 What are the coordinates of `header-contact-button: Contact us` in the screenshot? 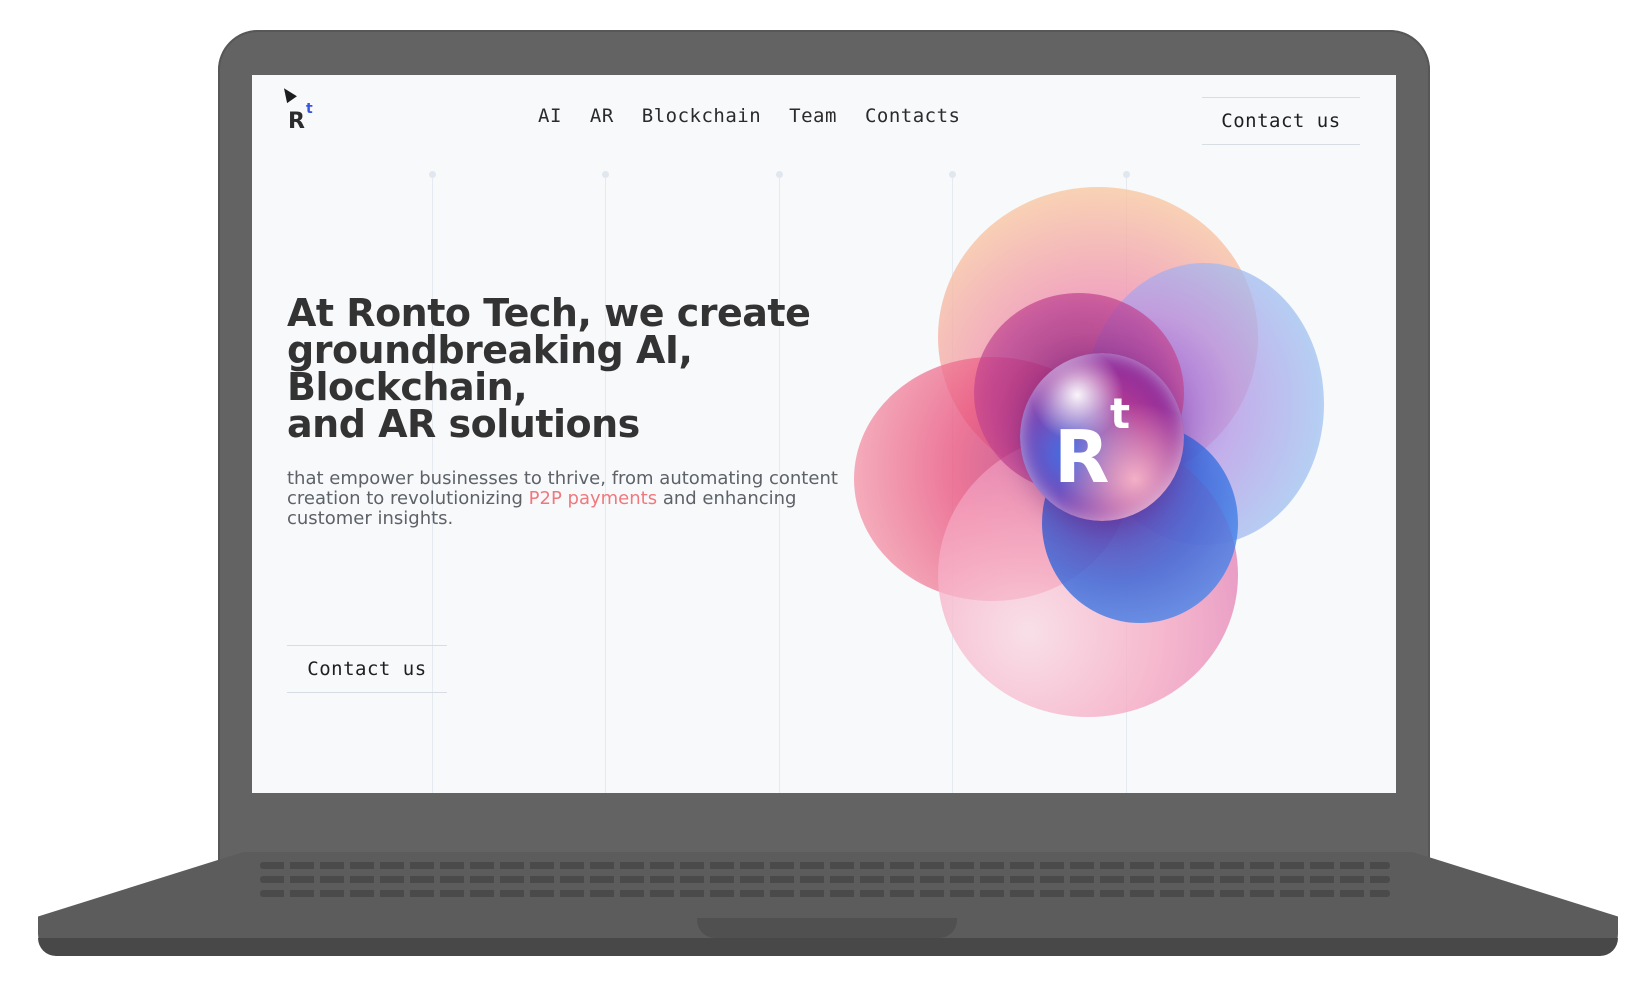 It's located at (1281, 121).